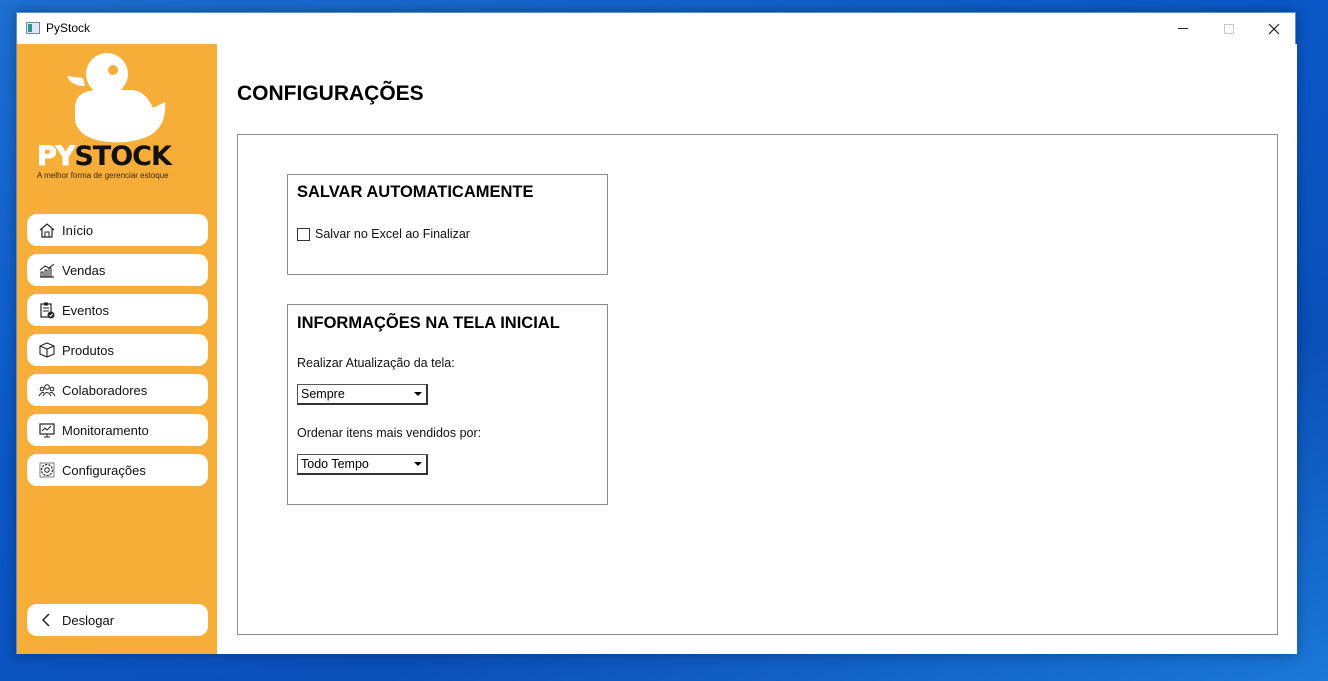 The image size is (1328, 681). I want to click on logout-label: Deslogar, so click(88, 620).